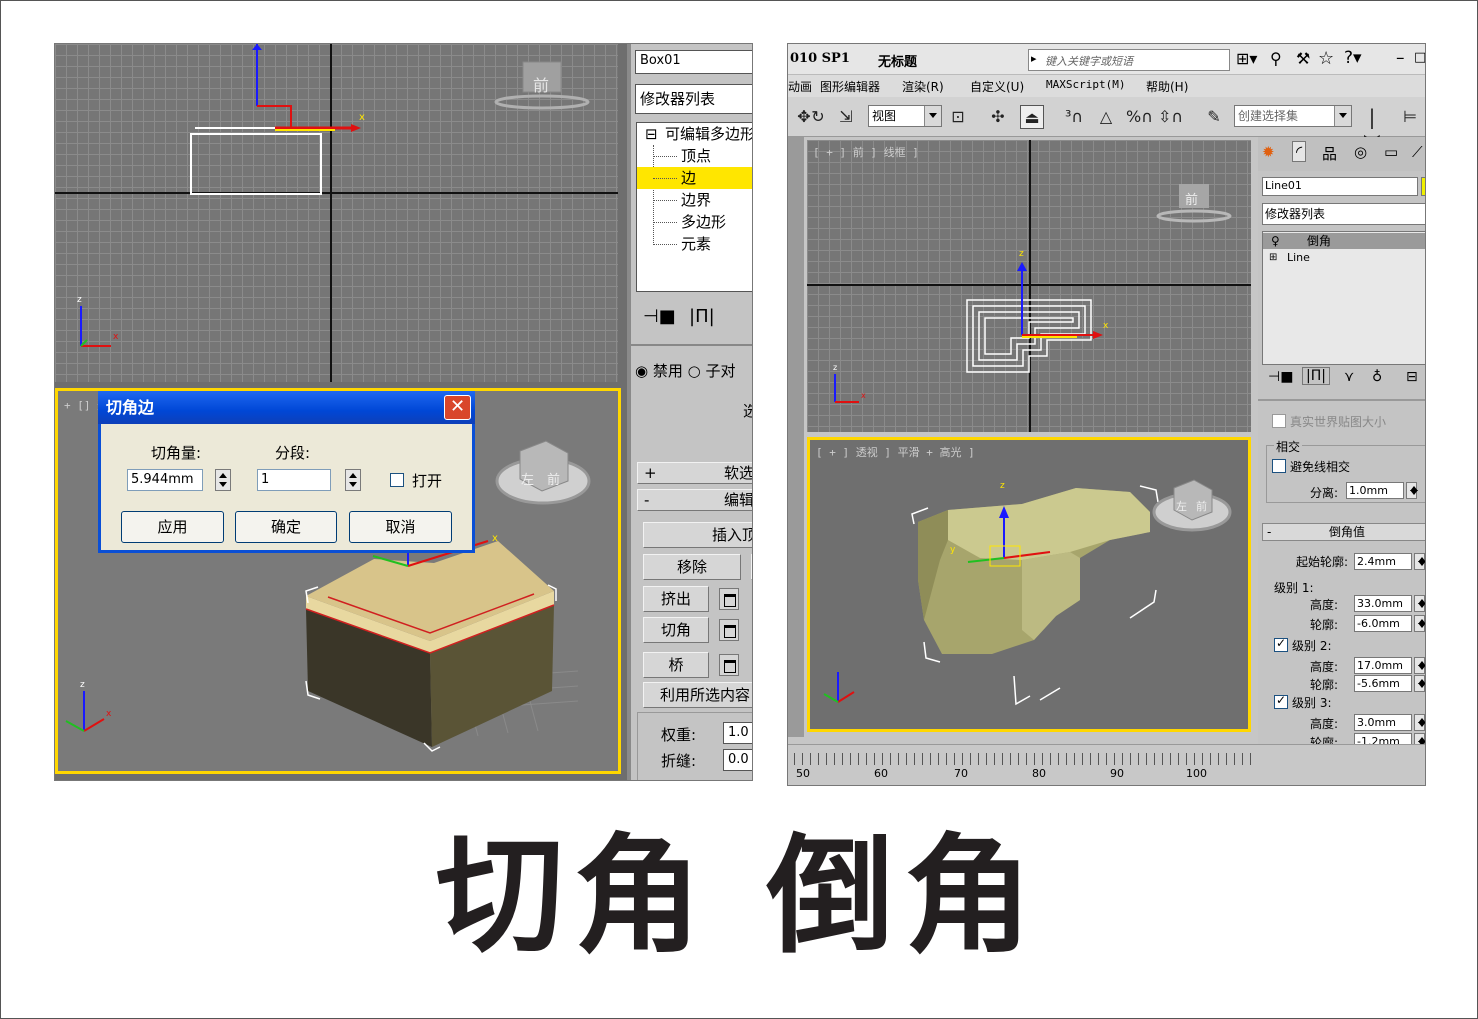  What do you see at coordinates (1419, 623) in the screenshot?
I see `level1-outline-spinner` at bounding box center [1419, 623].